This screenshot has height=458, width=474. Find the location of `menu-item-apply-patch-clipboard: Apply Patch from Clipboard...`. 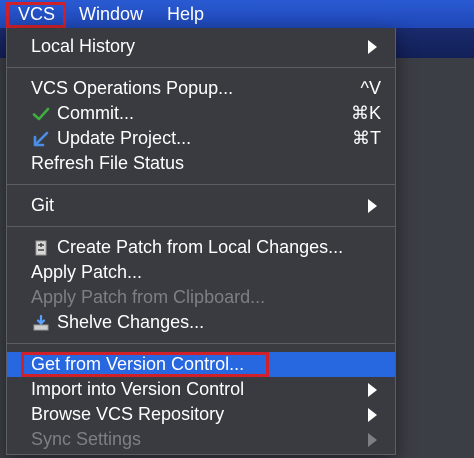

menu-item-apply-patch-clipboard: Apply Patch from Clipboard... is located at coordinates (201, 297).